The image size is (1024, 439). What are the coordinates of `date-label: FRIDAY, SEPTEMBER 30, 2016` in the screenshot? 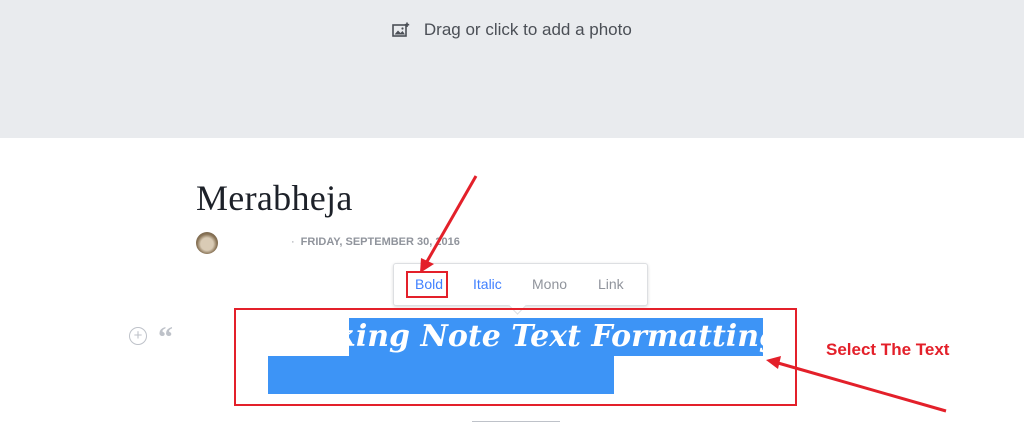 It's located at (380, 242).